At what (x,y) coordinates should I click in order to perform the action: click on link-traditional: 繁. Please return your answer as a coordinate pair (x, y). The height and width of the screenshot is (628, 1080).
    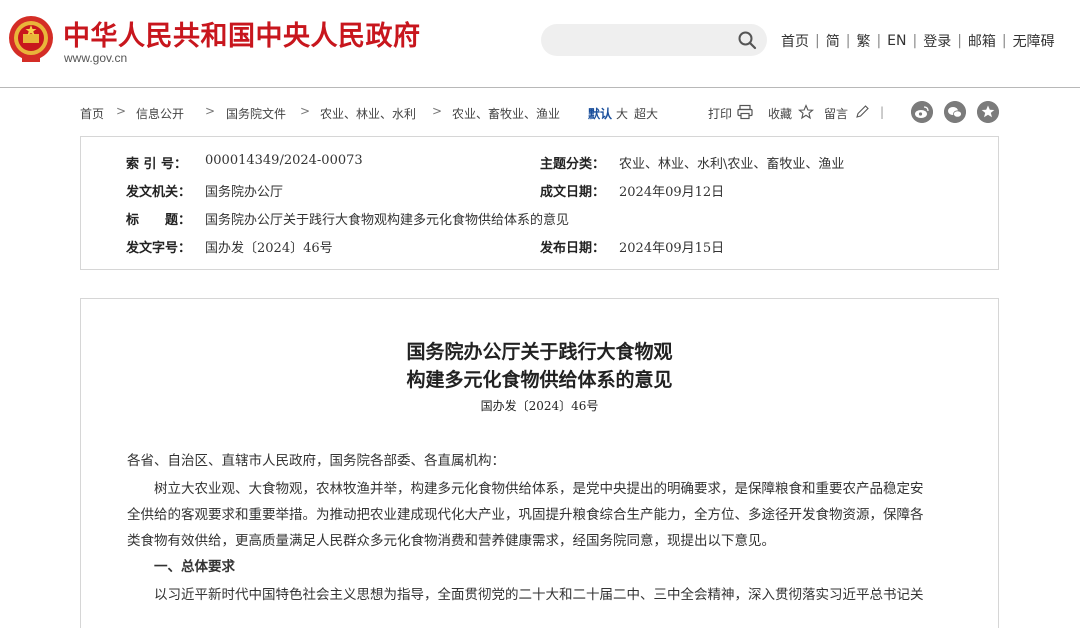
    Looking at the image, I should click on (863, 41).